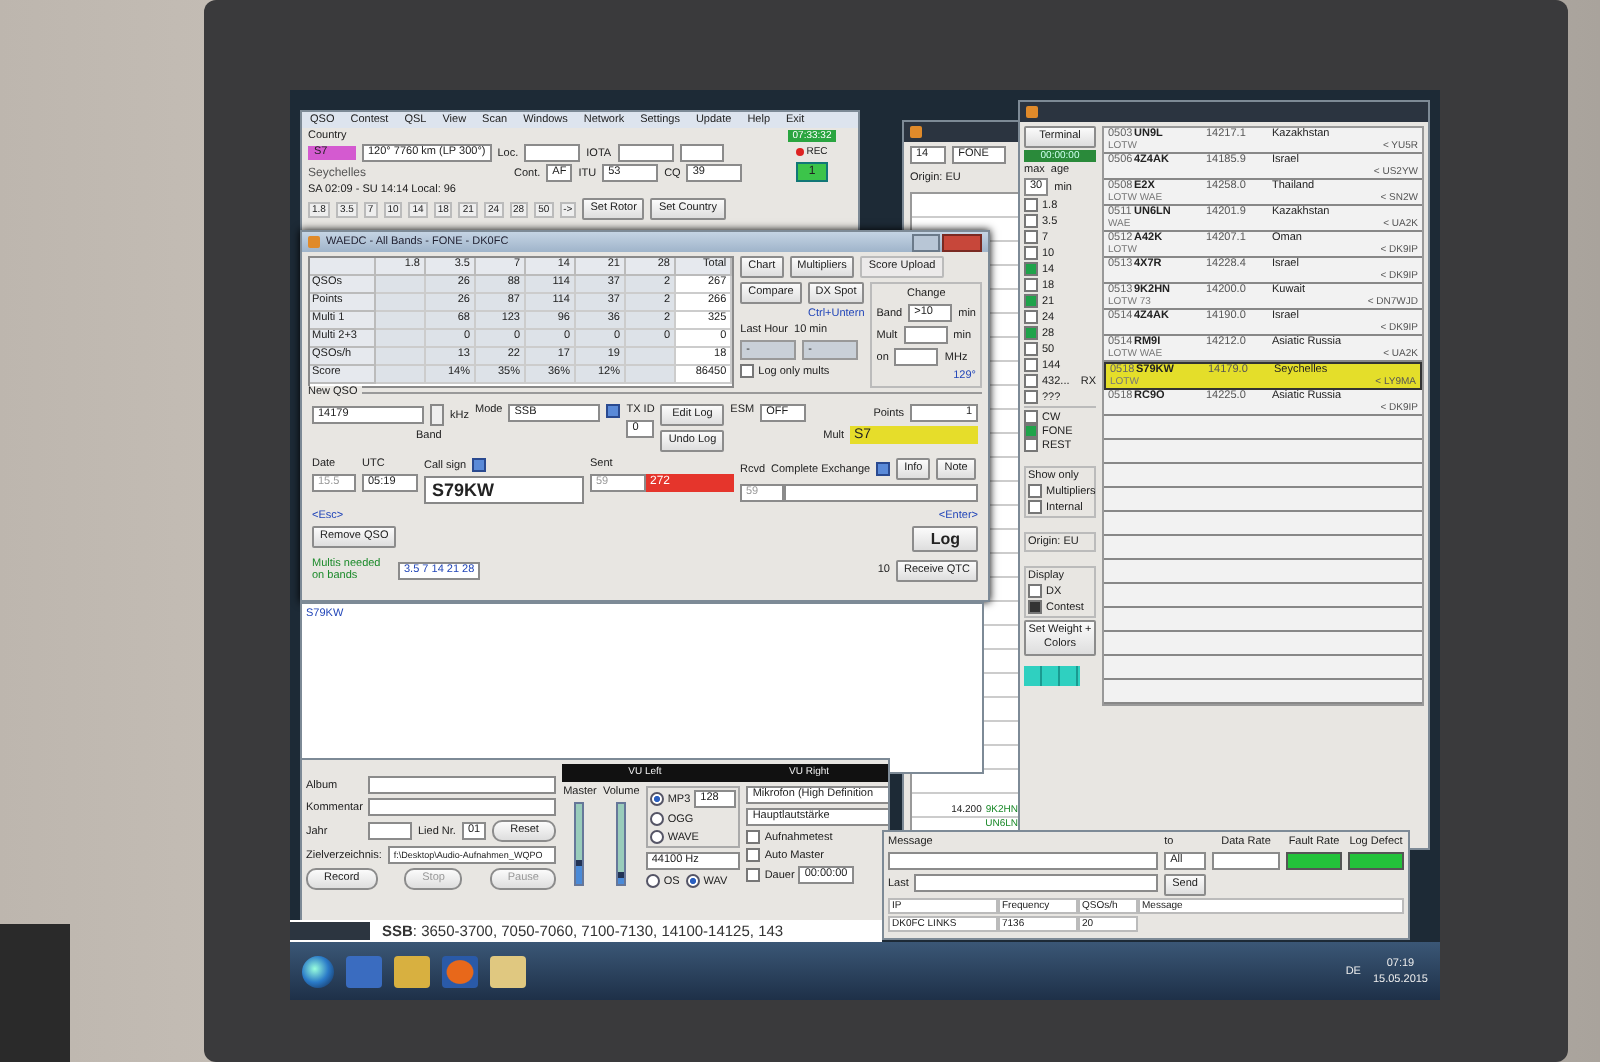  What do you see at coordinates (925, 335) in the screenshot?
I see `mult-change-field` at bounding box center [925, 335].